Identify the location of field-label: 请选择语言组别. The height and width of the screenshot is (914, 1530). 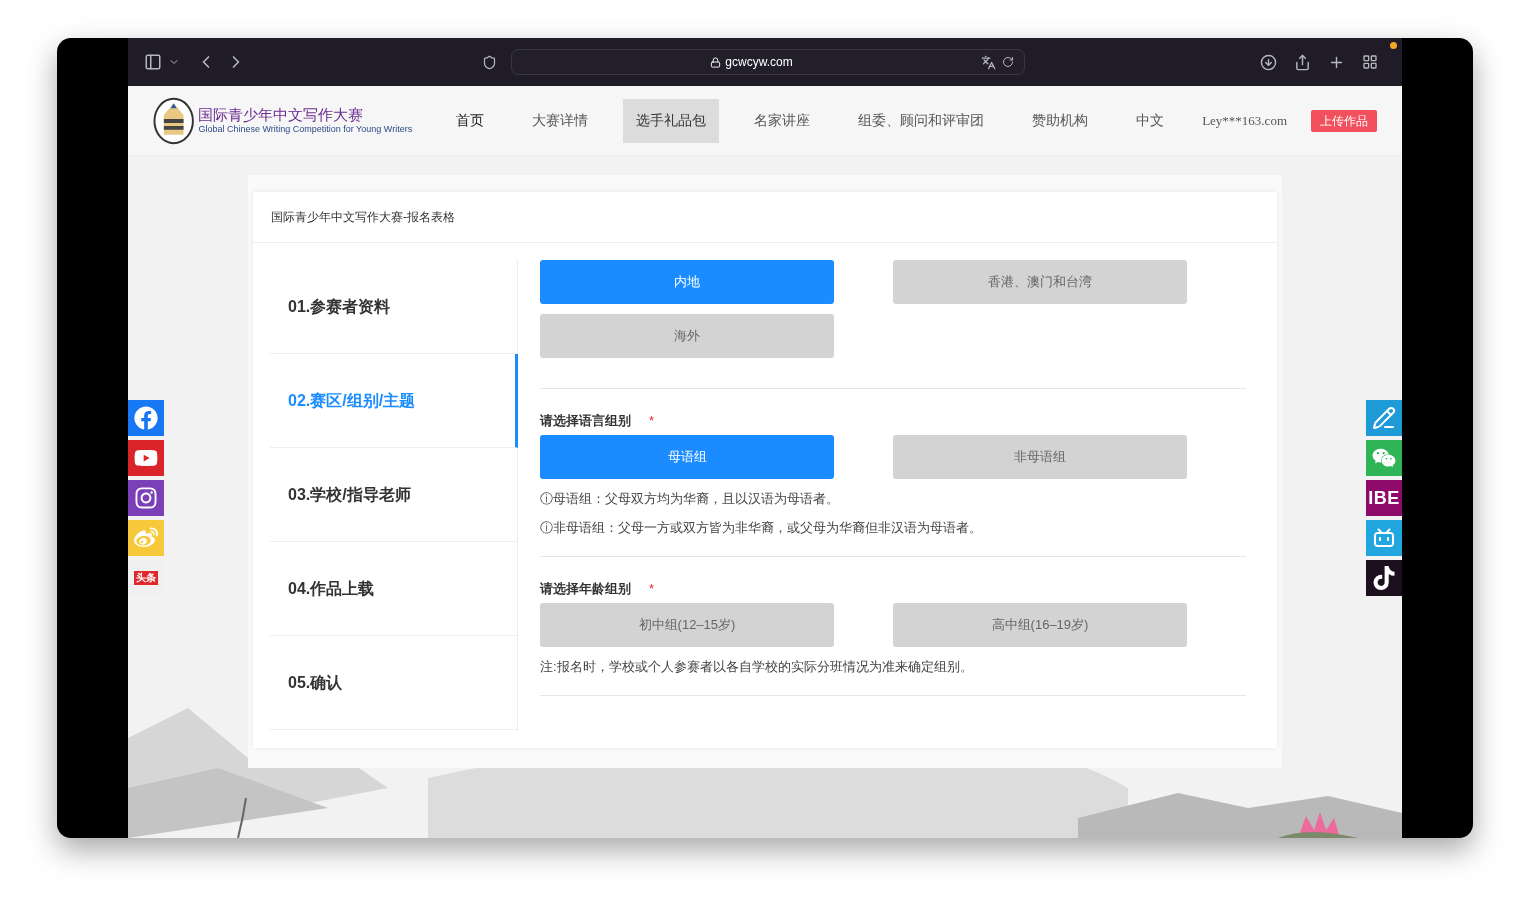
(585, 421).